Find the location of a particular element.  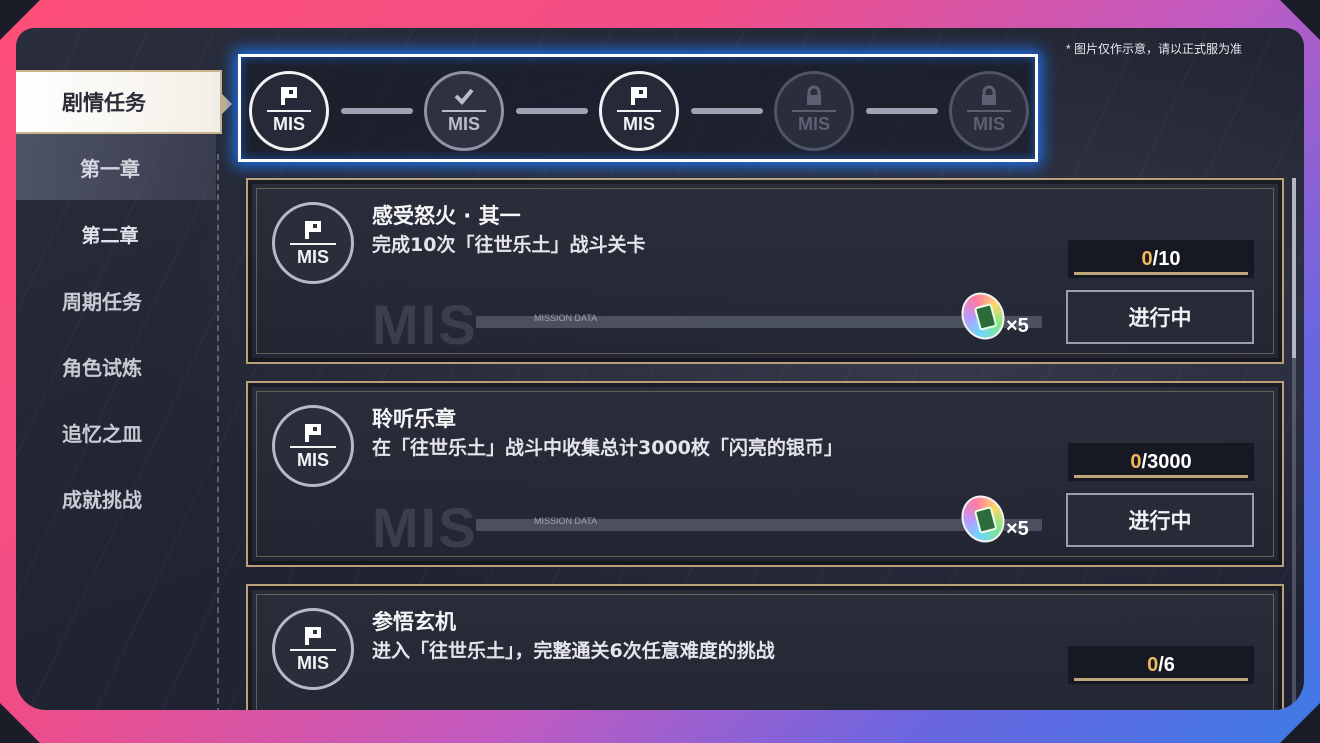

mission-title: 聆听乐章 is located at coordinates (414, 419).